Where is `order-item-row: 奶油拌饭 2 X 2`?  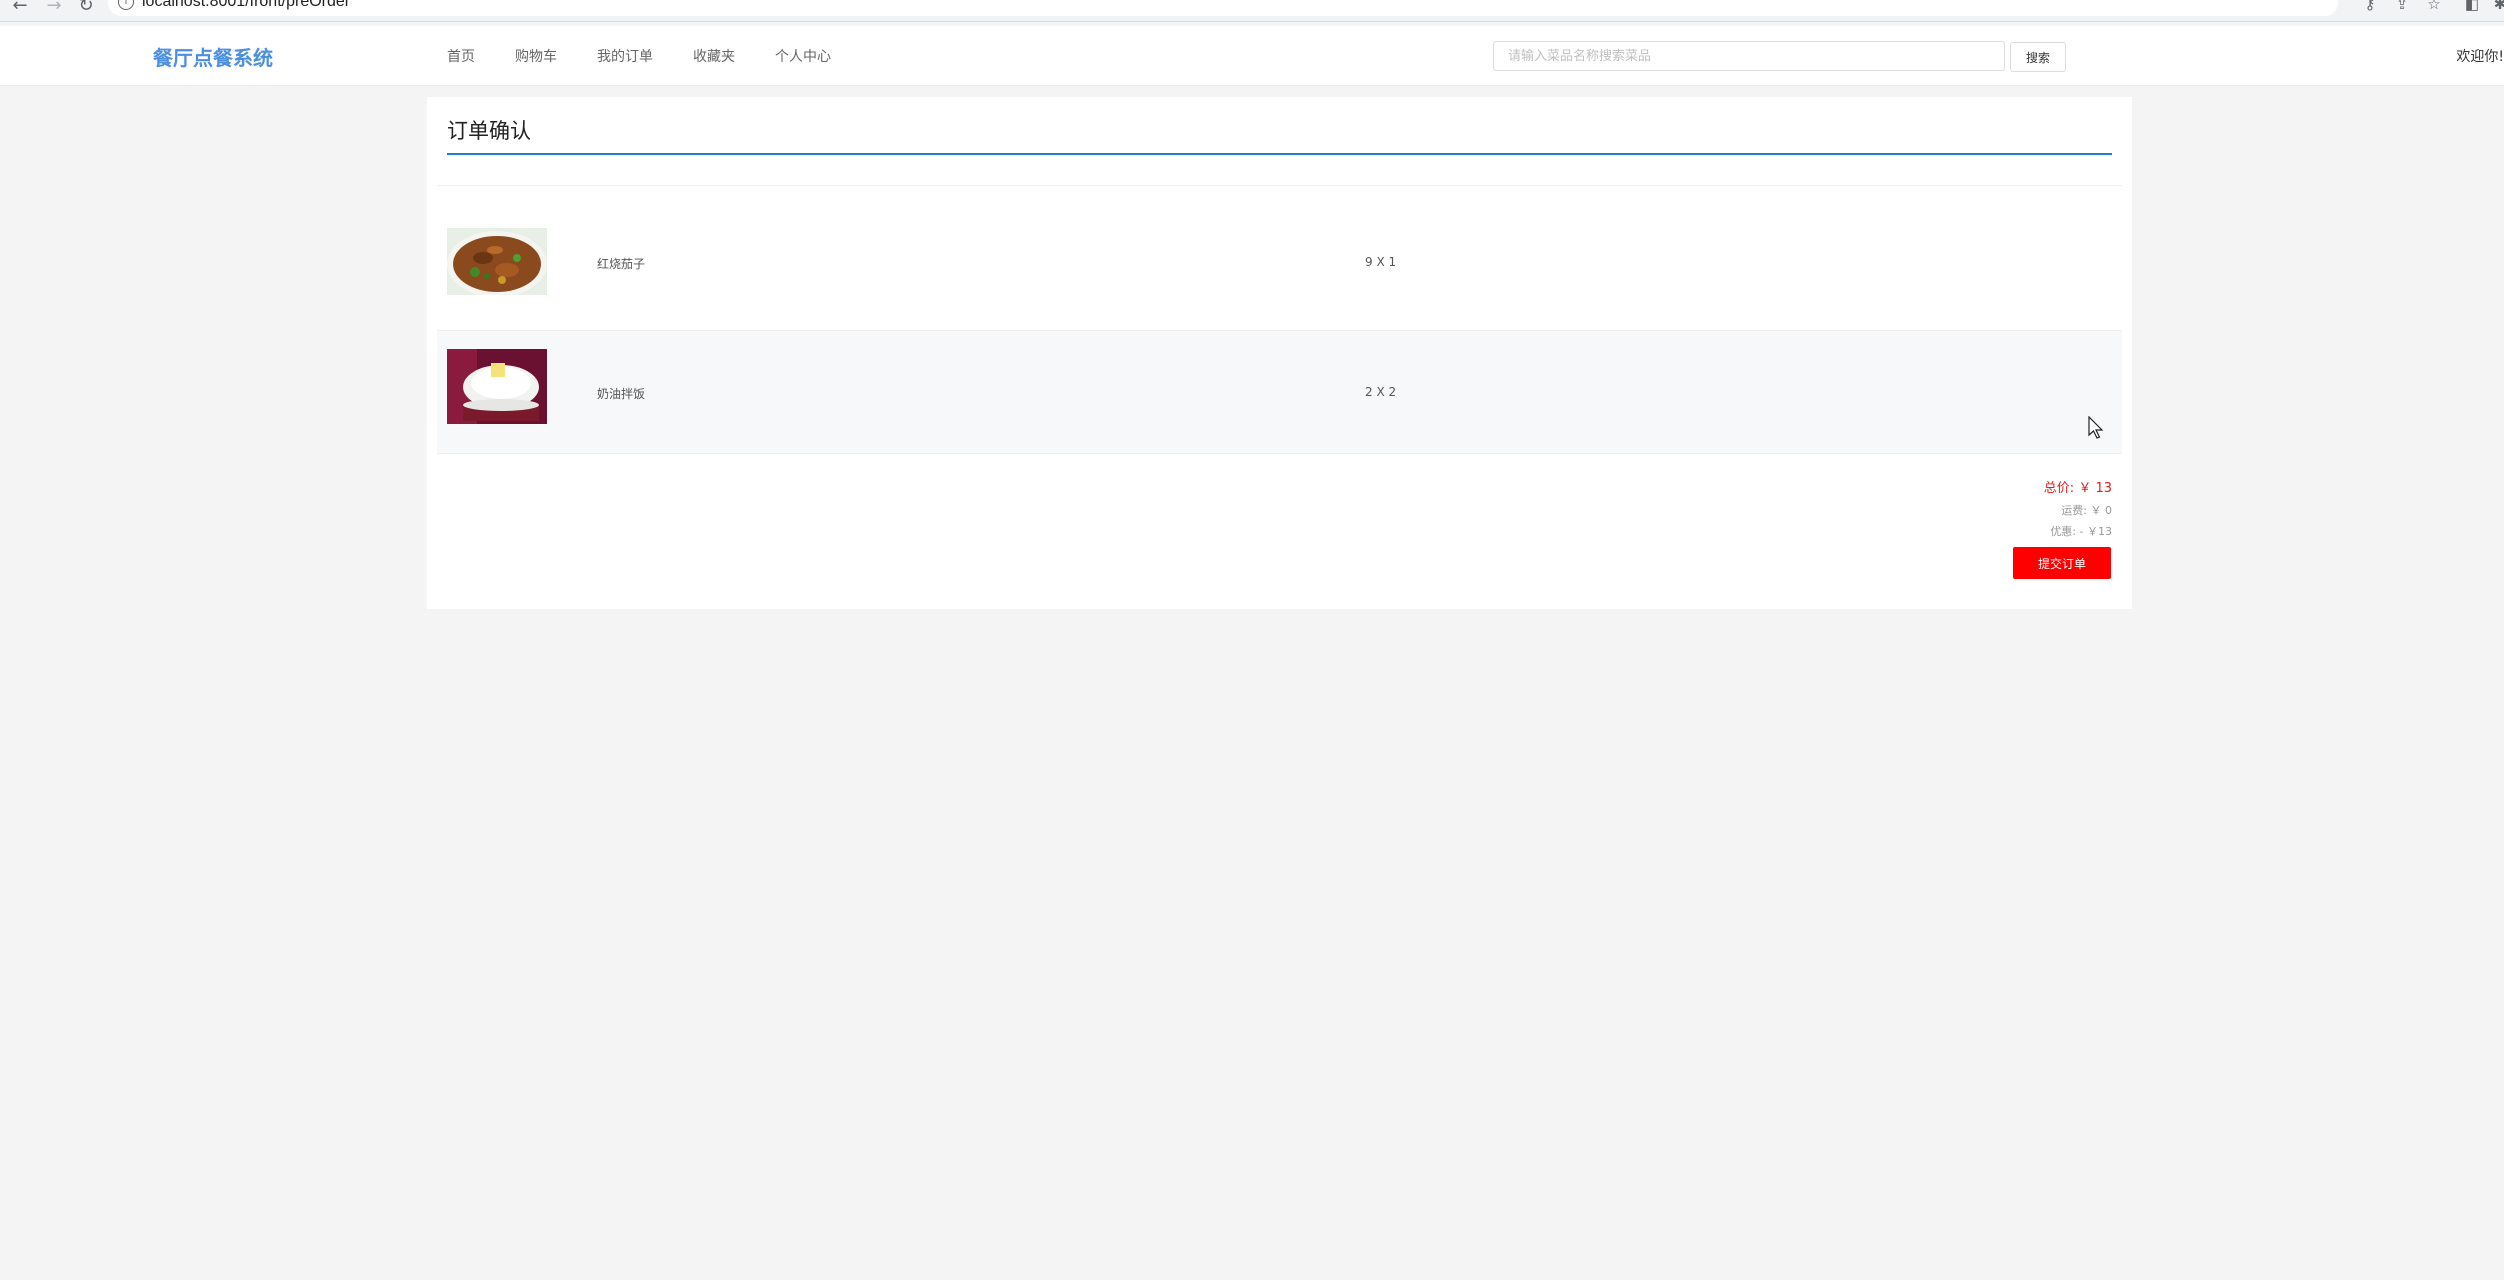
order-item-row: 奶油拌饭 2 X 2 is located at coordinates (1279, 392).